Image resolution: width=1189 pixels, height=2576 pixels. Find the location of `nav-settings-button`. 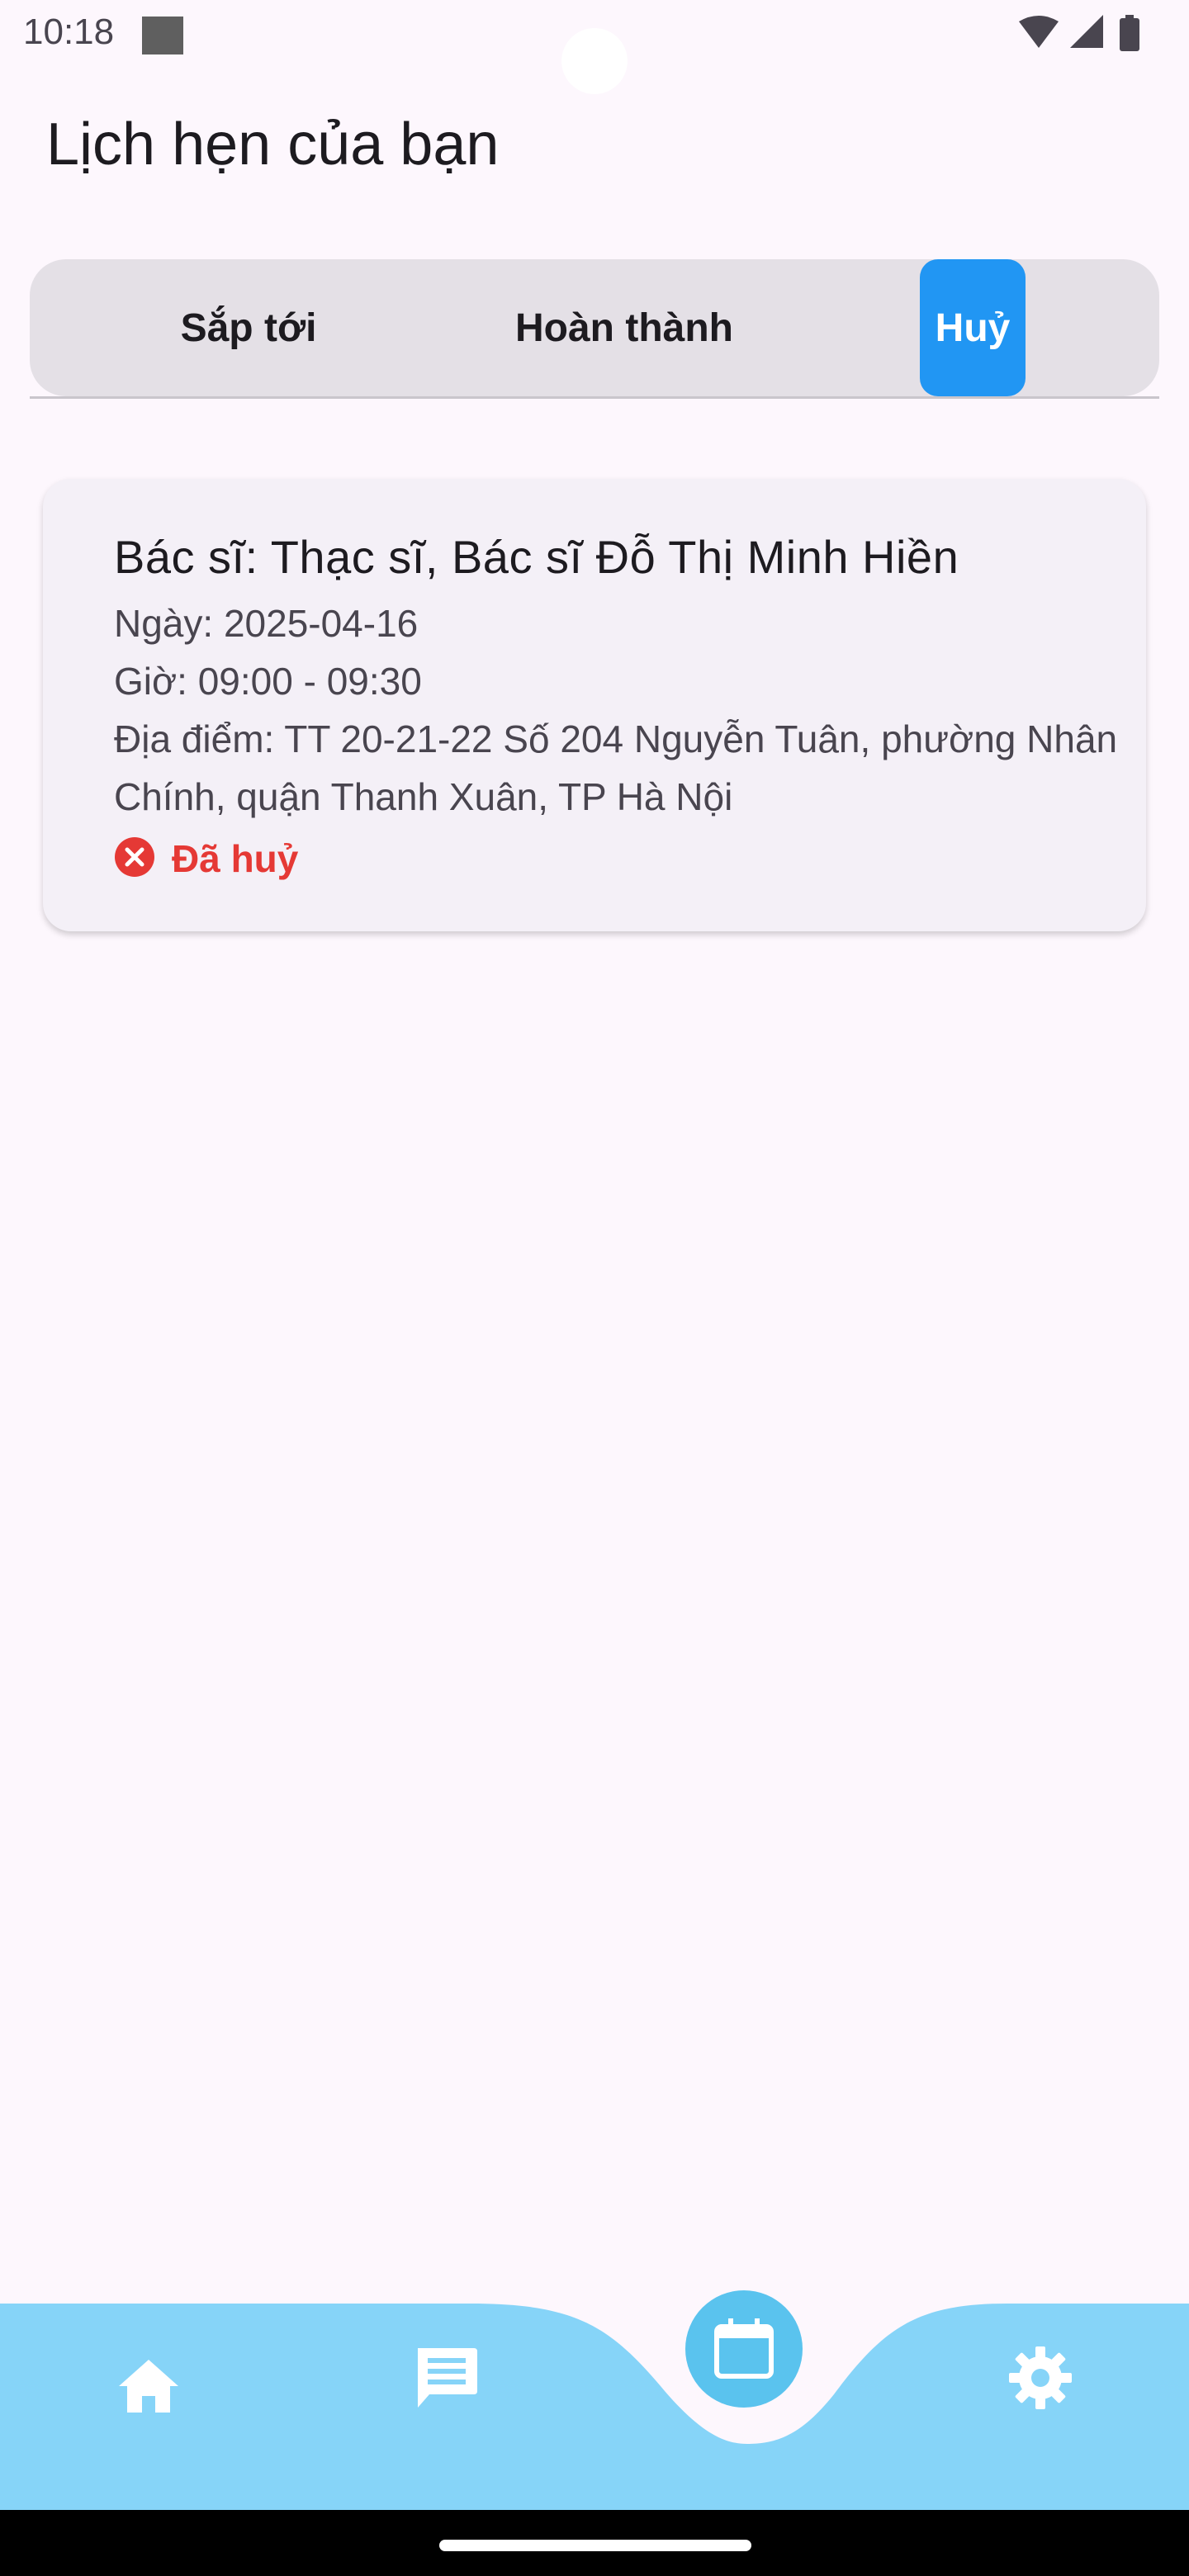

nav-settings-button is located at coordinates (1040, 2378).